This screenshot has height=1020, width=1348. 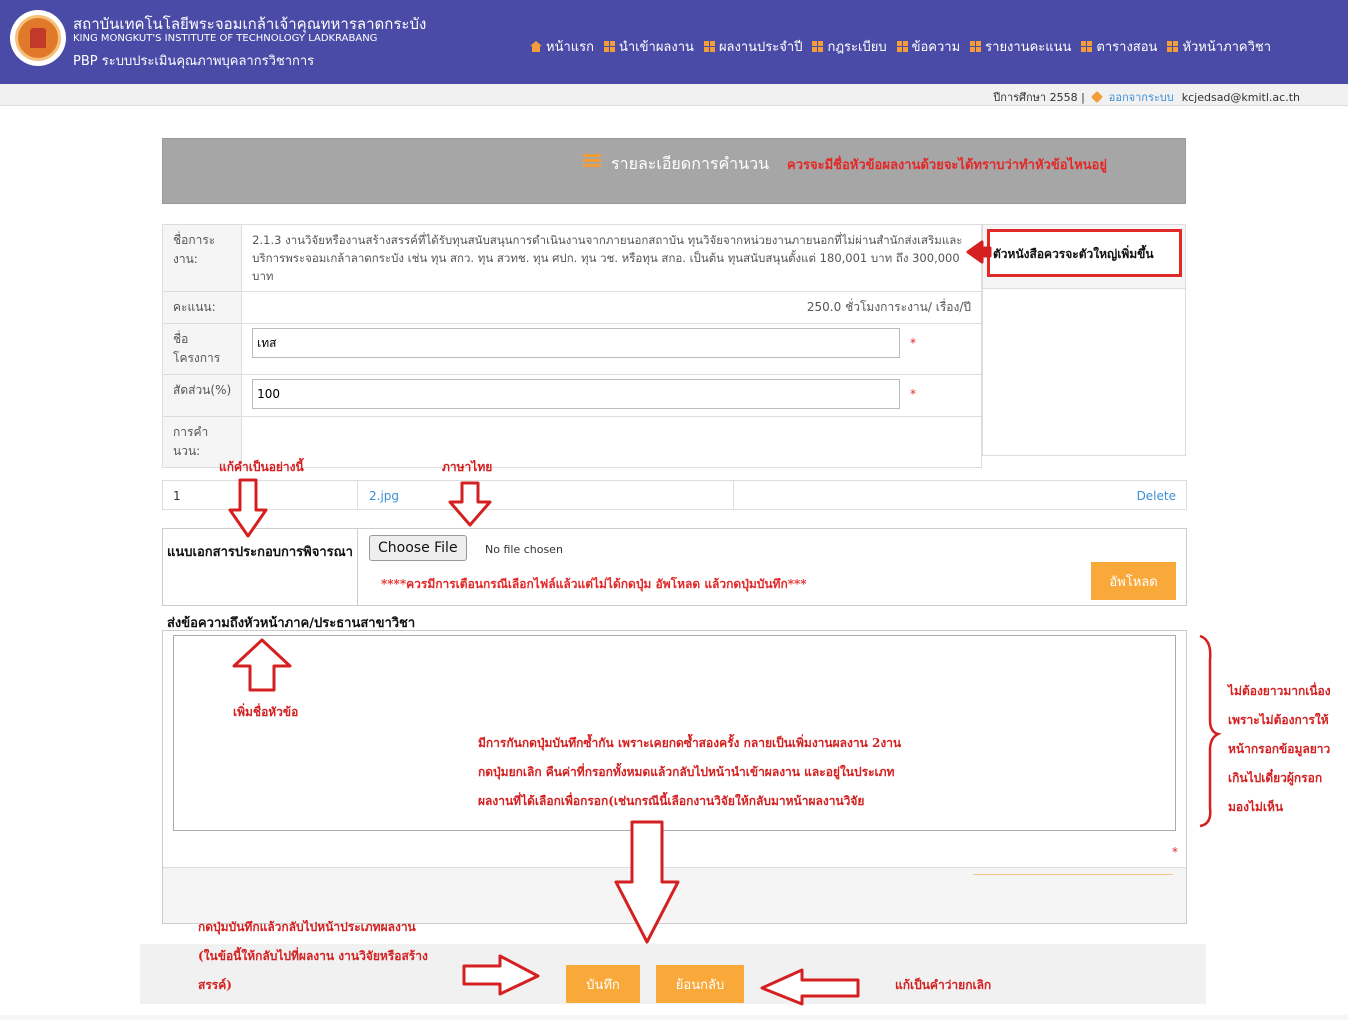 I want to click on arrow-up-icon, so click(x=262, y=665).